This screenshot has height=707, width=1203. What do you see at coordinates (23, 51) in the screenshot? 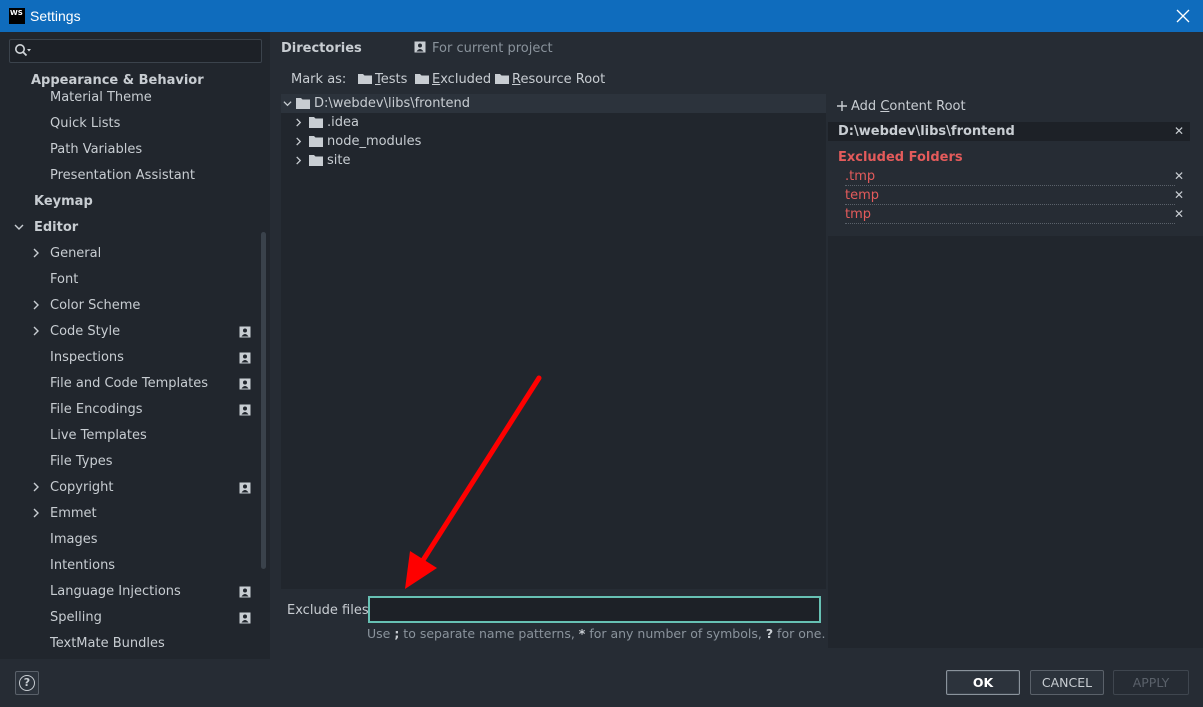
I see `search-icon` at bounding box center [23, 51].